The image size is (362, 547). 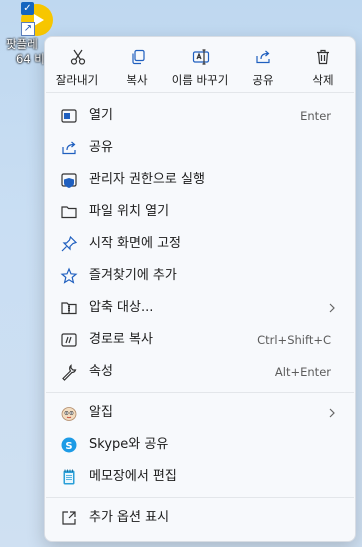 What do you see at coordinates (28, 29) in the screenshot?
I see `shortcut-arrow-icon: ↗` at bounding box center [28, 29].